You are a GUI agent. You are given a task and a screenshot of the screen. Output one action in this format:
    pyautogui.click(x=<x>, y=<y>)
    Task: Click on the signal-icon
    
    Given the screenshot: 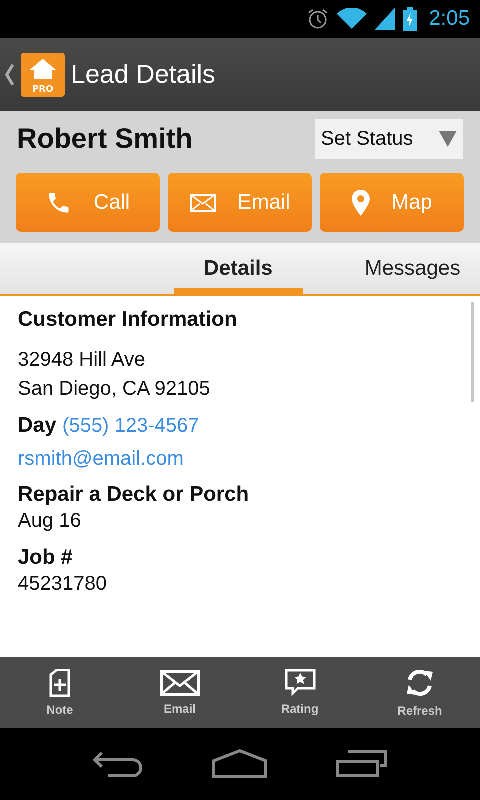 What is the action you would take?
    pyautogui.click(x=385, y=19)
    